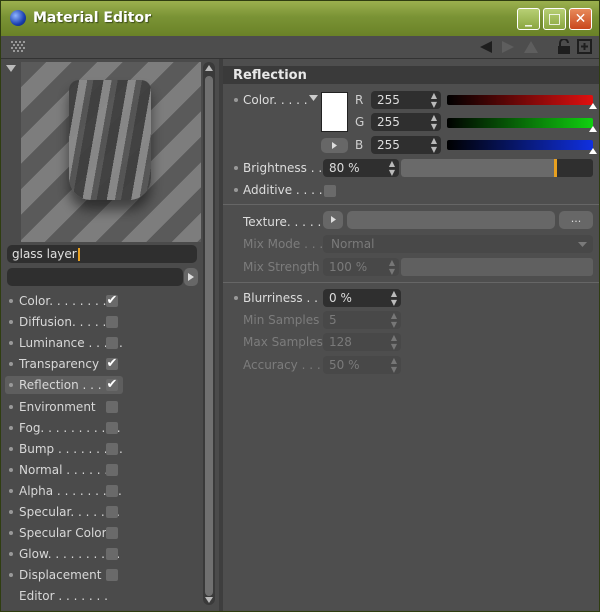 The width and height of the screenshot is (600, 612). Describe the element at coordinates (564, 47) in the screenshot. I see `lock-icon` at that location.